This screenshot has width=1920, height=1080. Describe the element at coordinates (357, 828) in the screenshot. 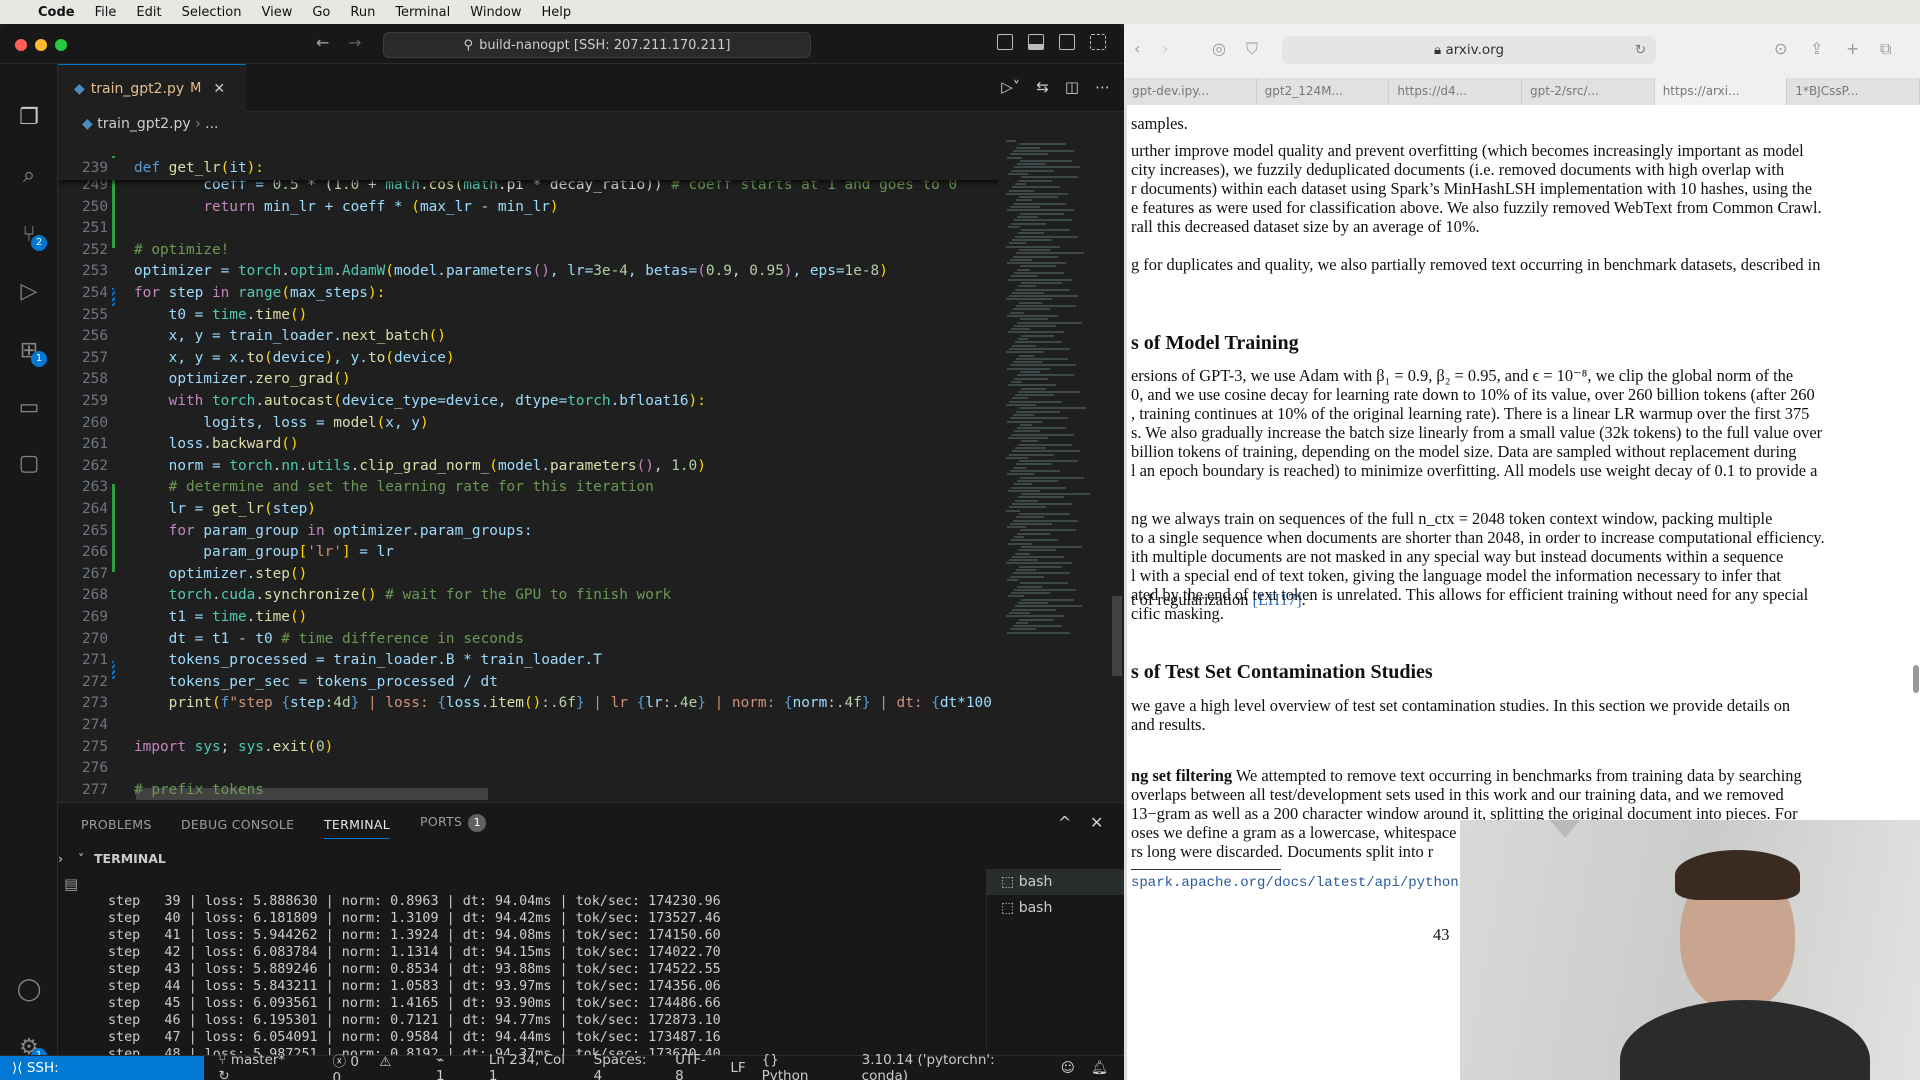

I see `tab-terminal: TERMINAL` at that location.